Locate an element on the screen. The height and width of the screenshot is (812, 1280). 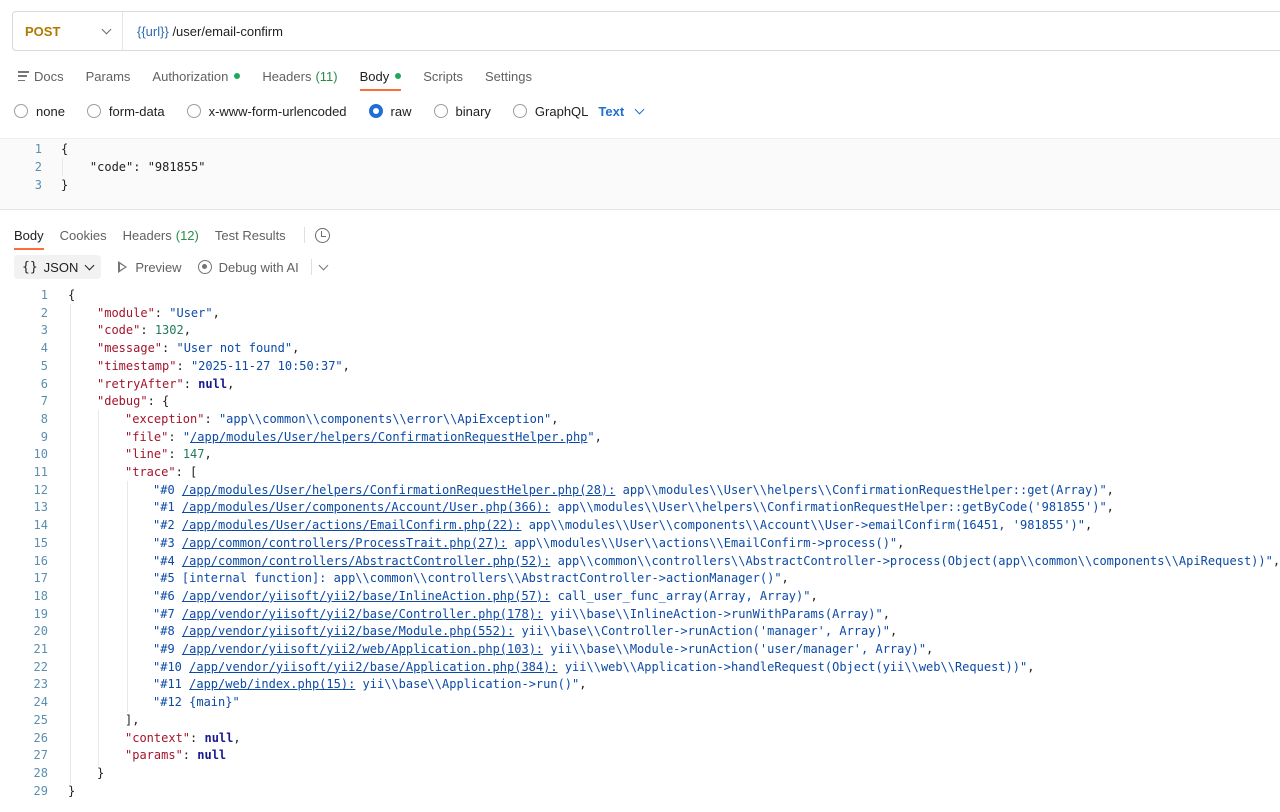
raw-format-select: Text is located at coordinates (621, 111).